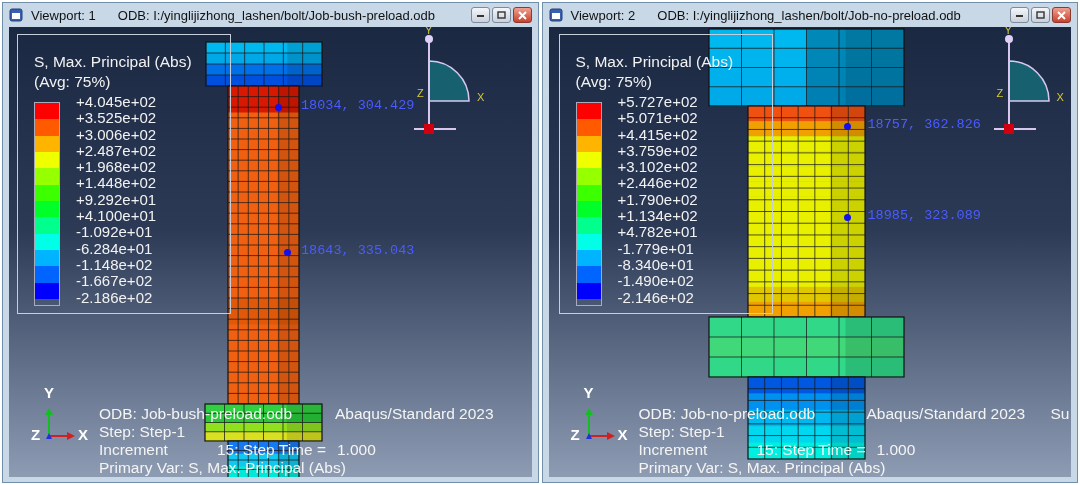 The image size is (1080, 485). I want to click on probe-label: 18034, 304.429, so click(358, 105).